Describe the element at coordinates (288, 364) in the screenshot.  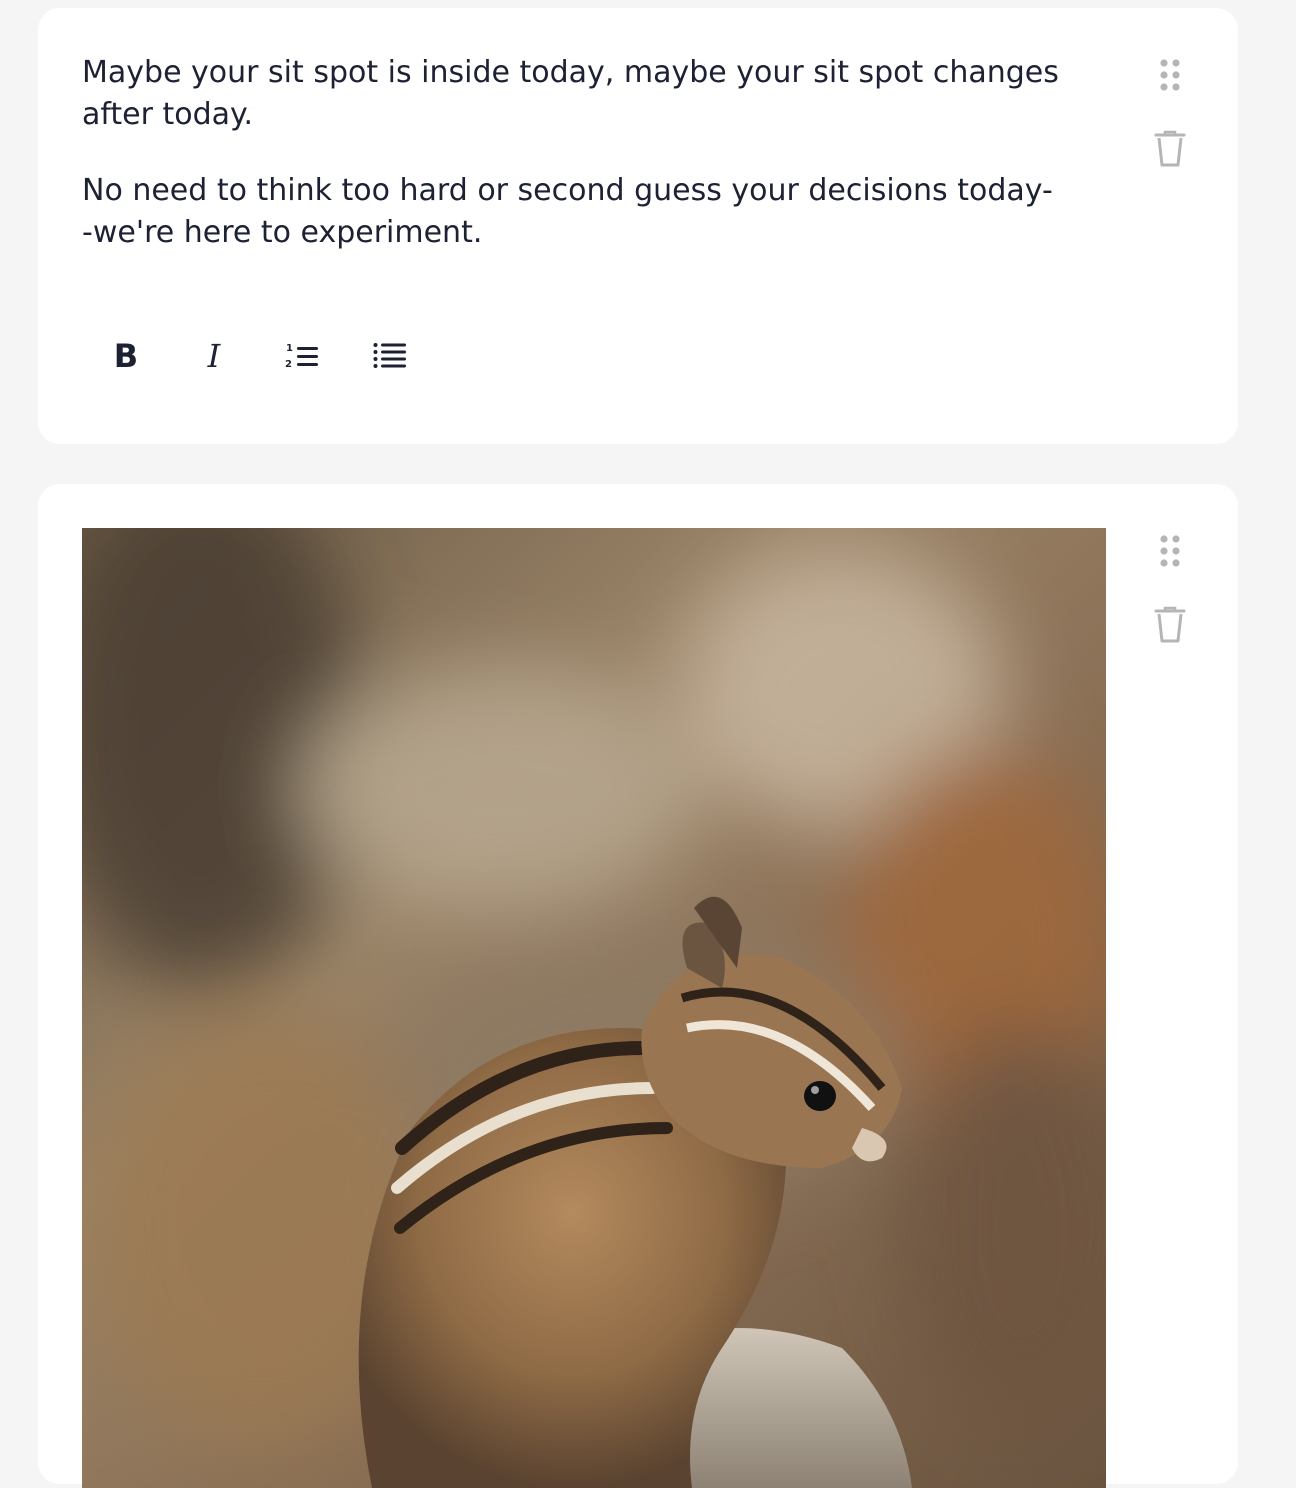
I see `svg-text: 2` at that location.